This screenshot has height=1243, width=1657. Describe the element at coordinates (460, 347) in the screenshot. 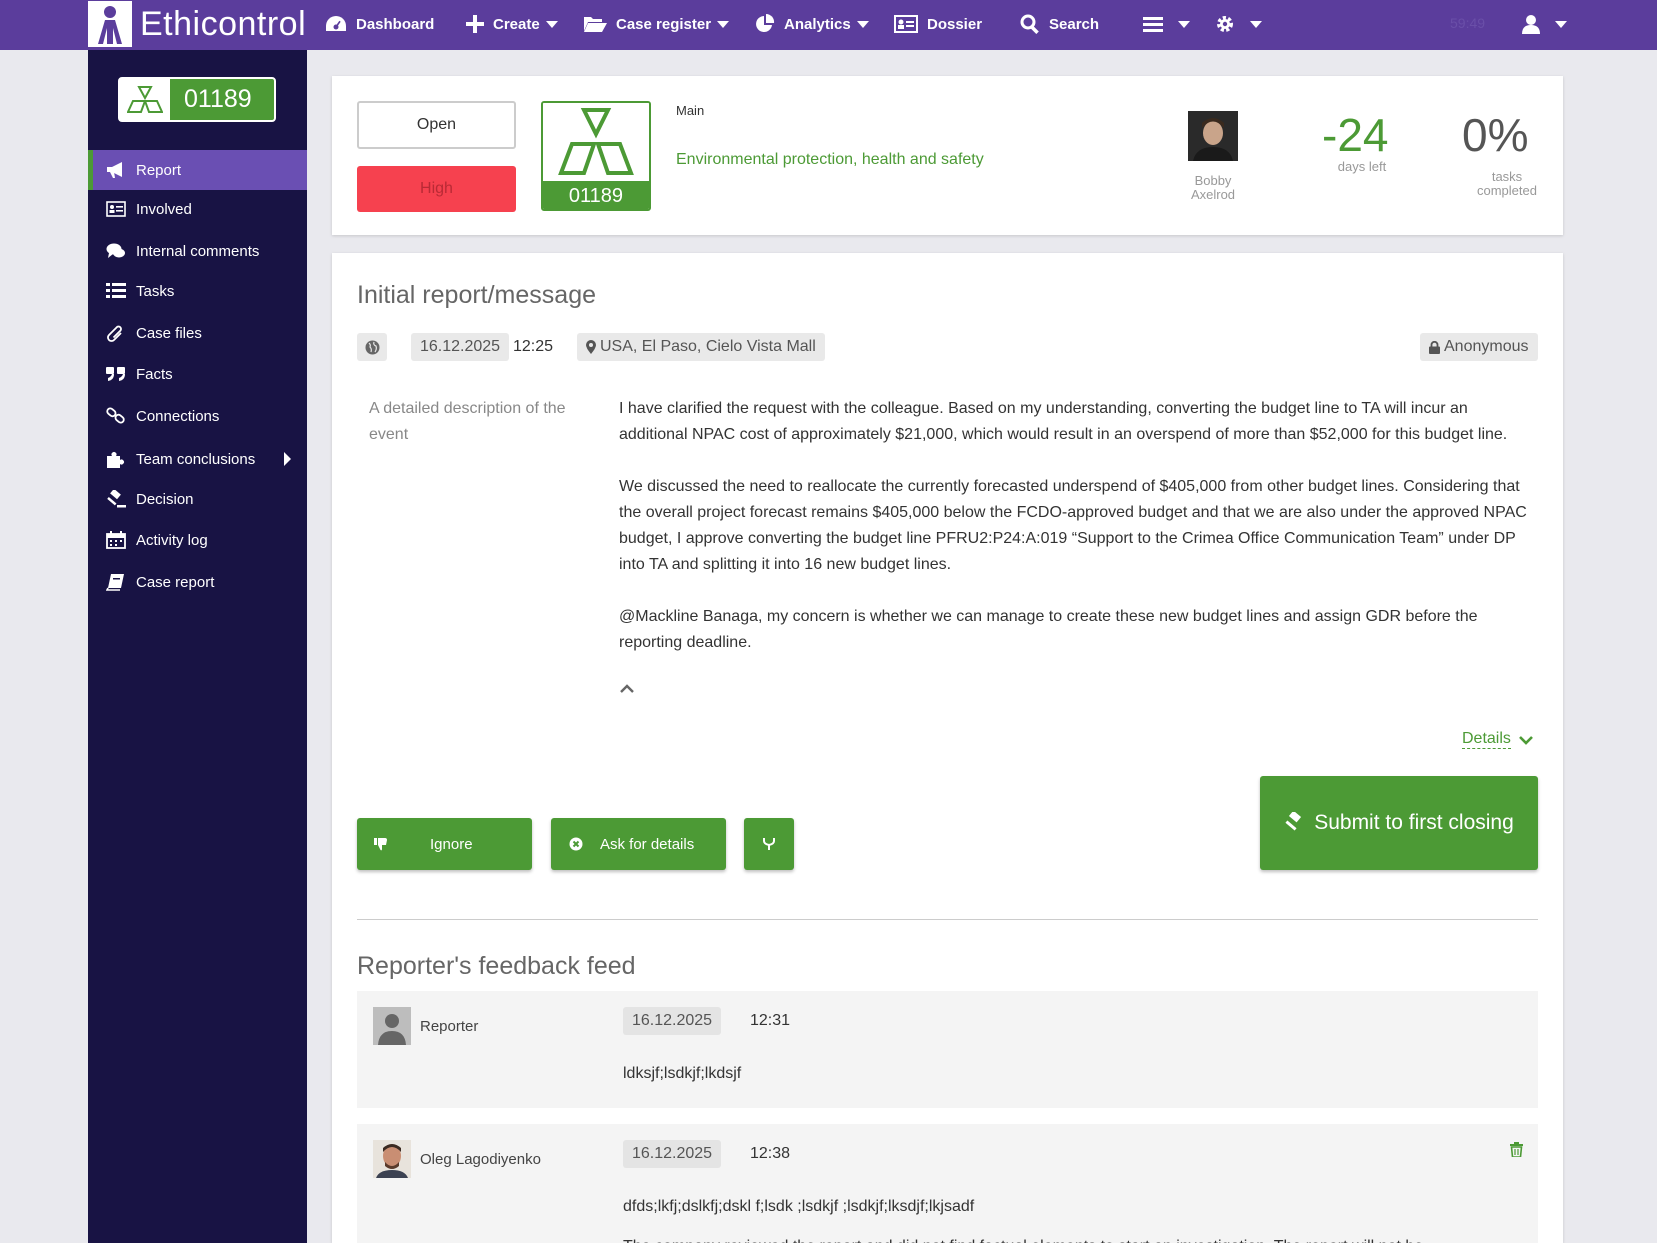

I see `report-date: 16.12.2025` at that location.